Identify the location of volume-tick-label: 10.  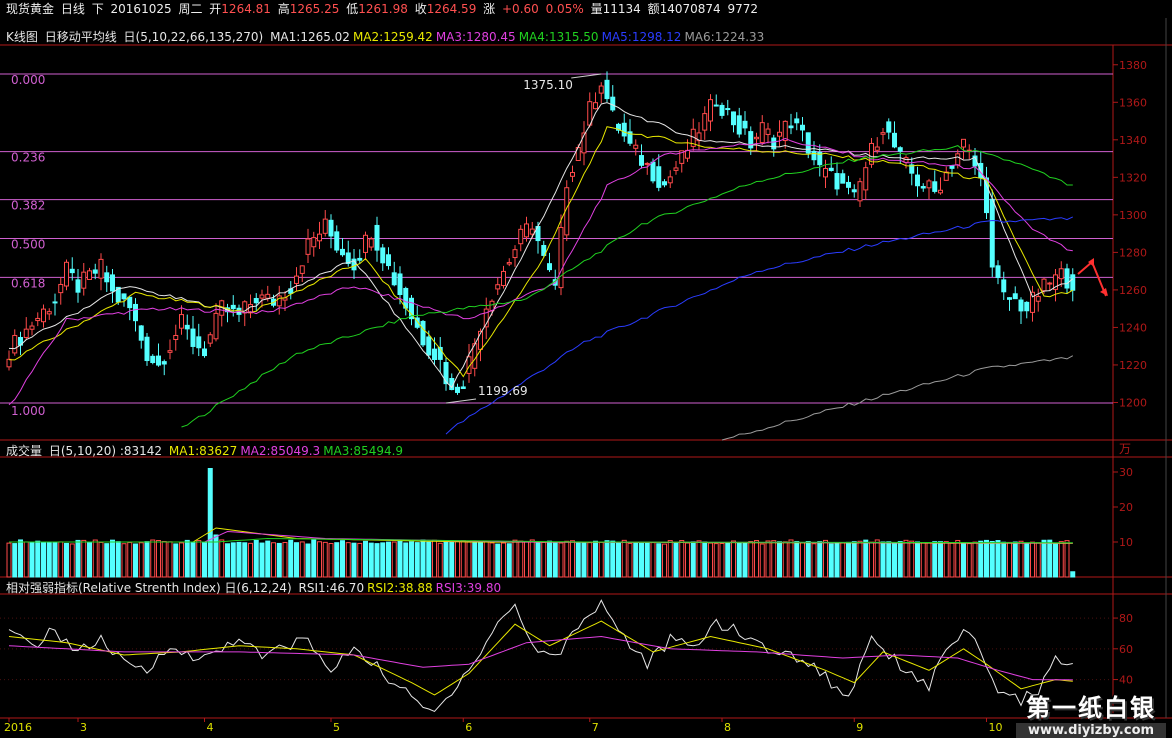
(1126, 542).